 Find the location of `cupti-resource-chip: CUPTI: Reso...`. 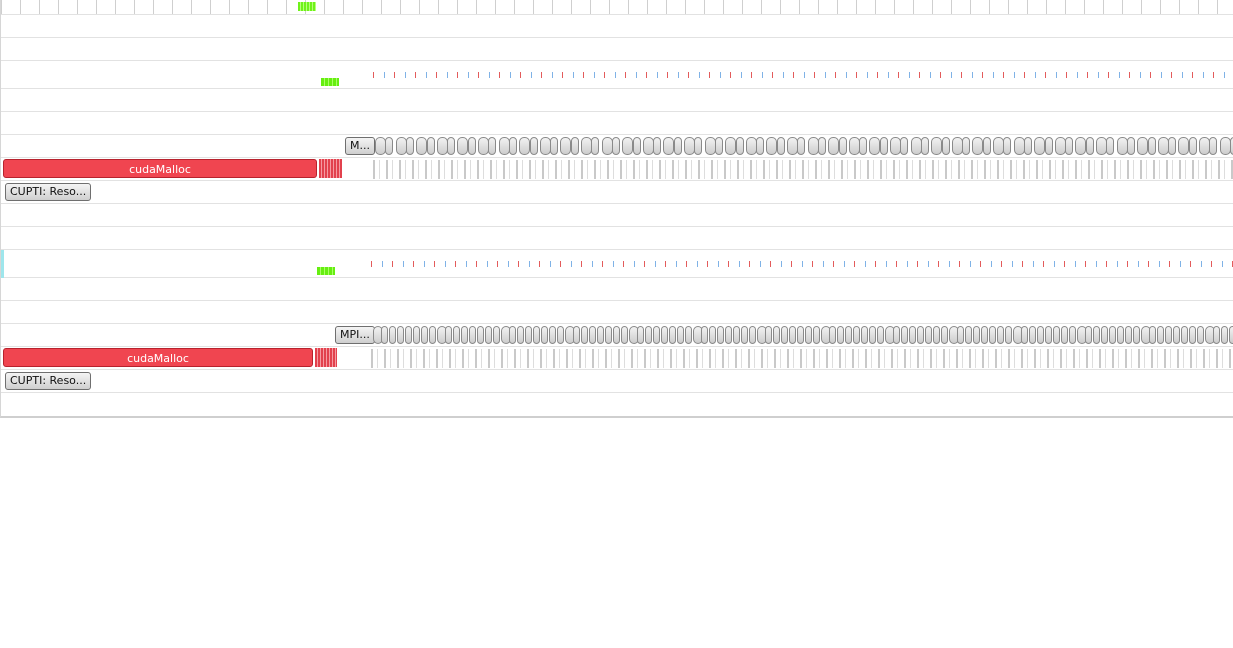

cupti-resource-chip: CUPTI: Reso... is located at coordinates (48, 381).